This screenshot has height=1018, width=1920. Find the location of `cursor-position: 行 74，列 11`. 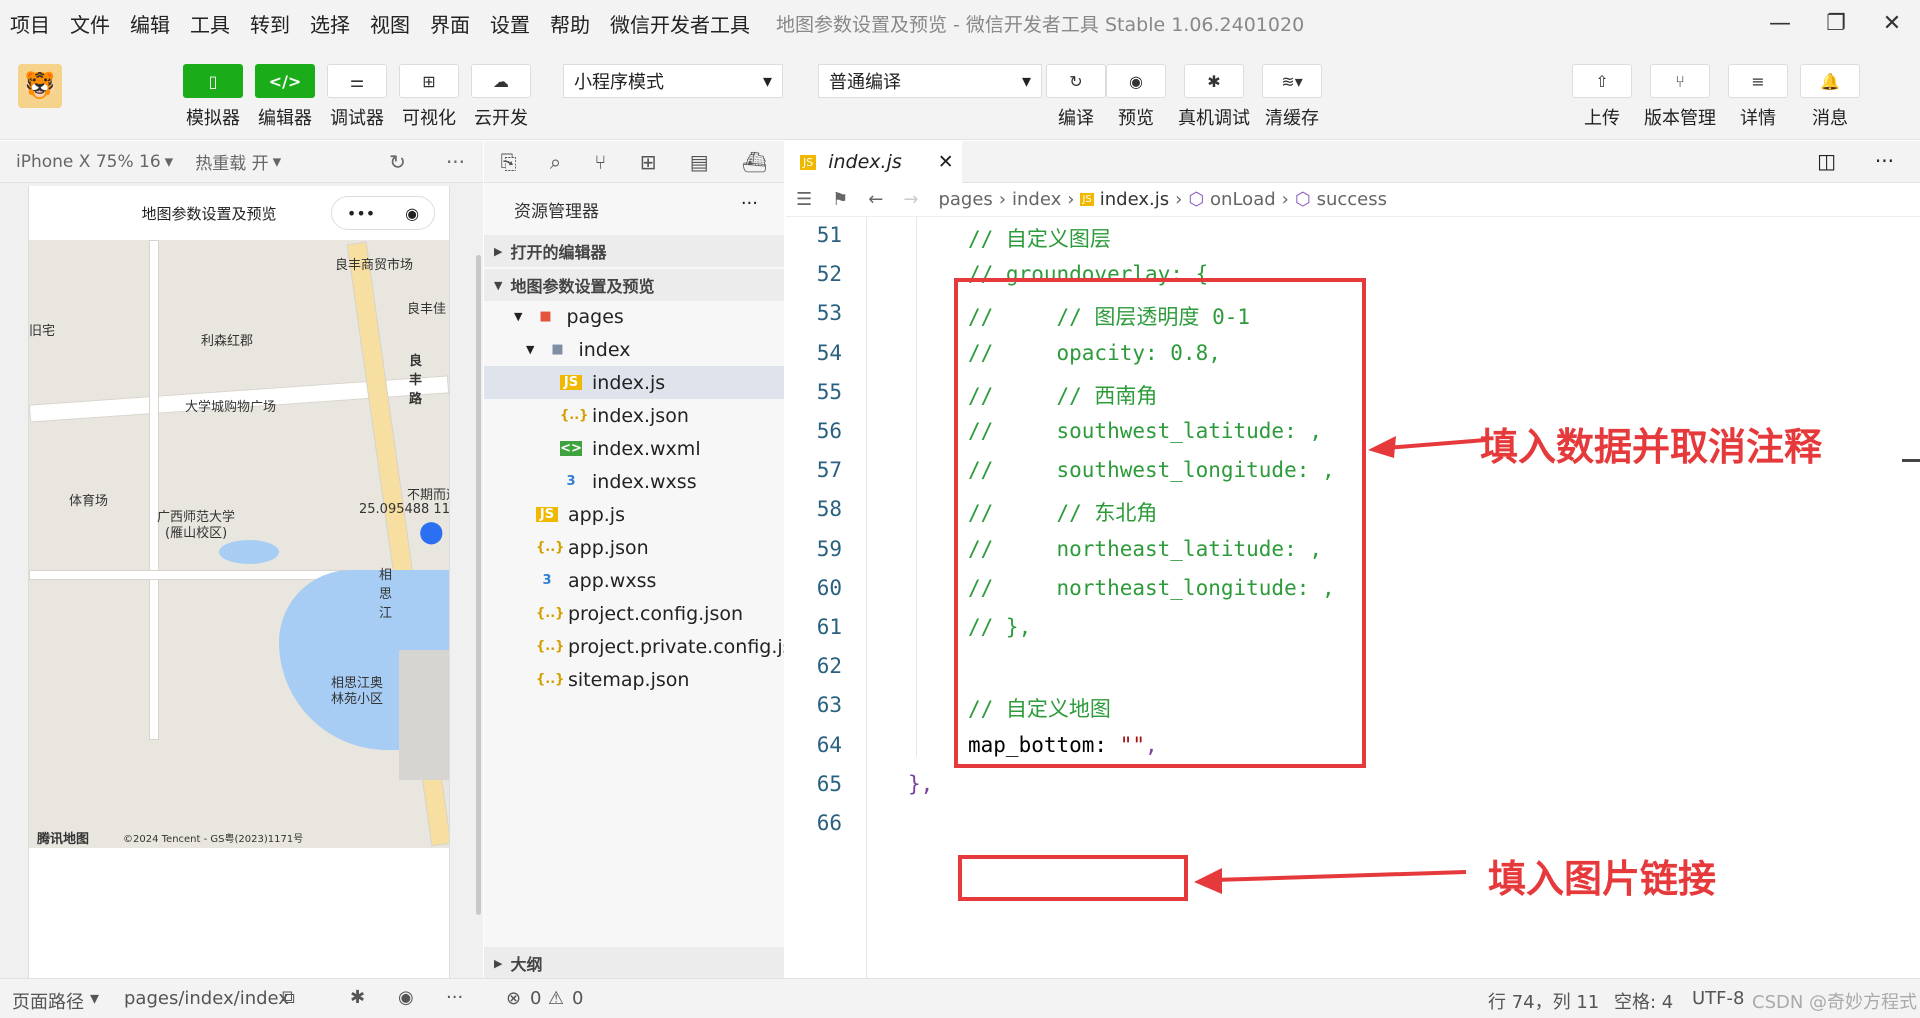

cursor-position: 行 74，列 11 is located at coordinates (1543, 1001).